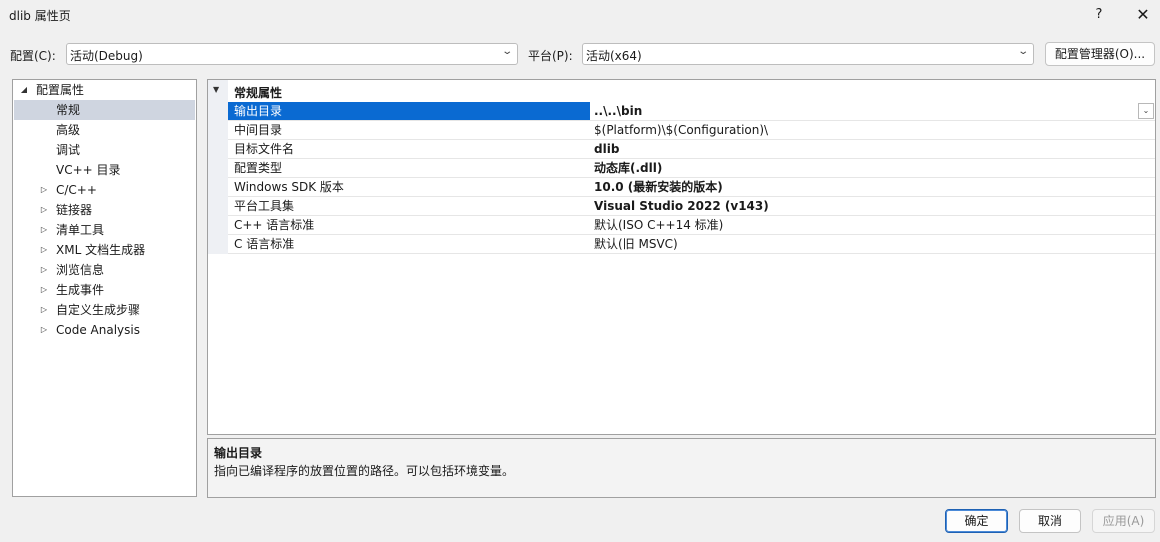 The image size is (1160, 542). Describe the element at coordinates (274, 225) in the screenshot. I see `property-name: C++ 语言标准` at that location.